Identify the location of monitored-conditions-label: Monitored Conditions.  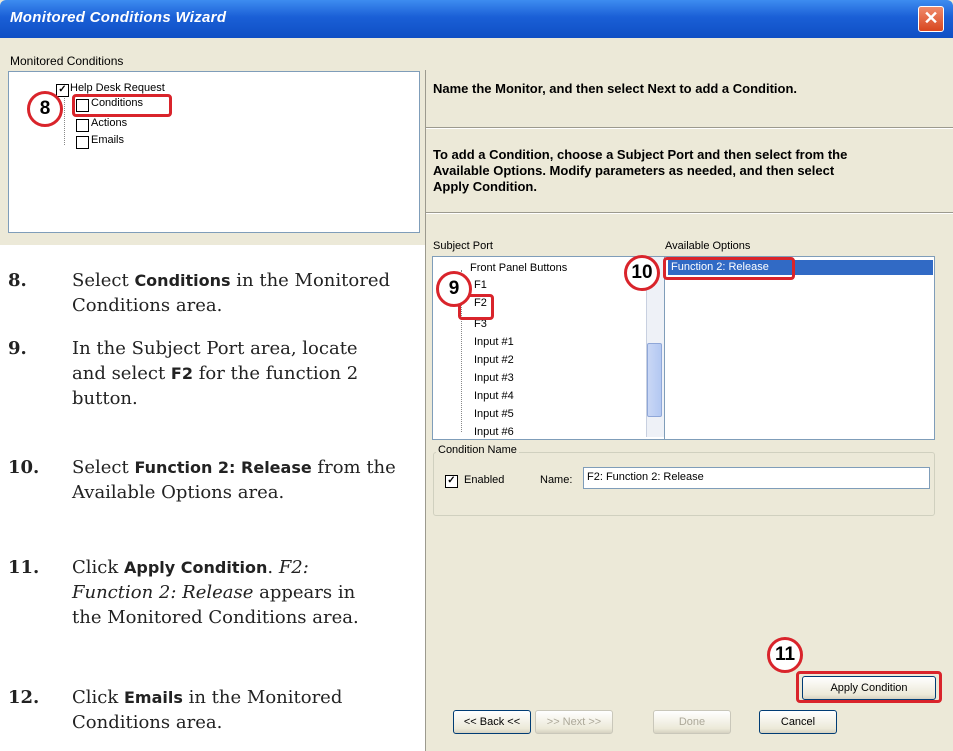
(67, 61).